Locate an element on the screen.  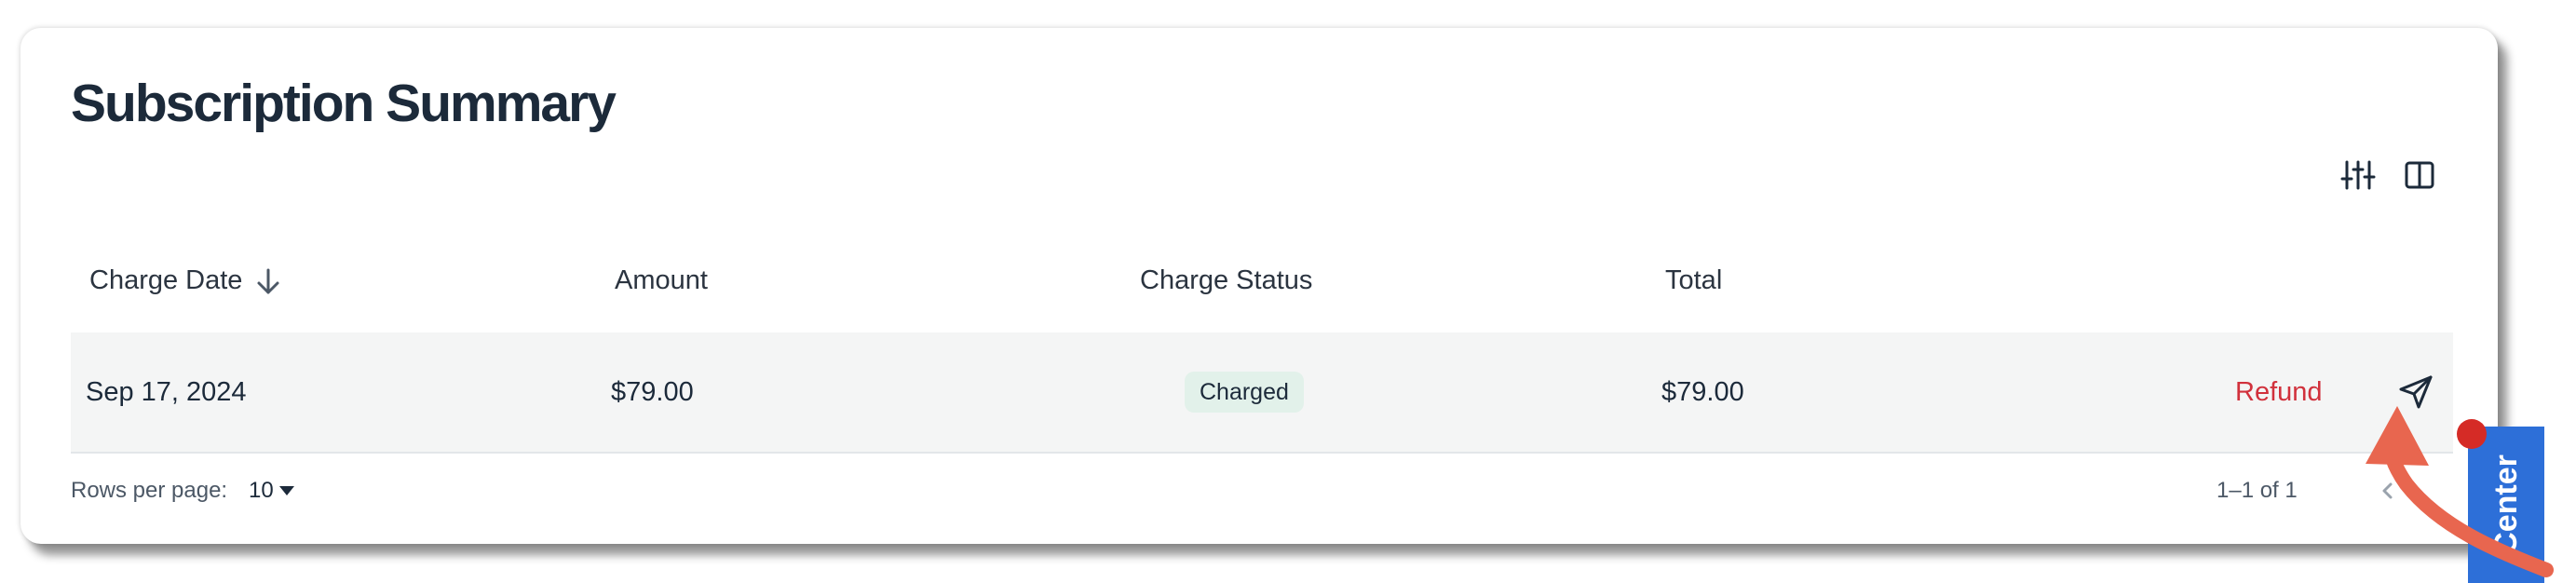
total-cell: $79.00 is located at coordinates (1702, 392).